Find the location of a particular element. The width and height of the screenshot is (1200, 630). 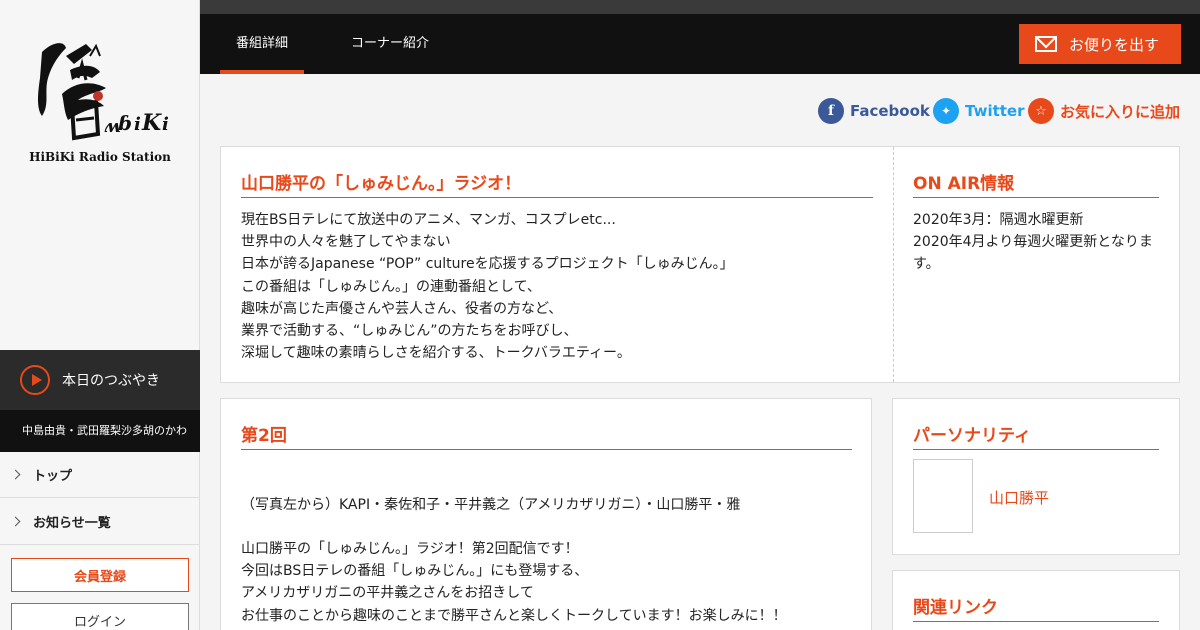

episode-caption: （写真左から）KAPI・秦佐和子・平井義之（アメリカザリガニ）・山口勝平・雅 is located at coordinates (491, 505).